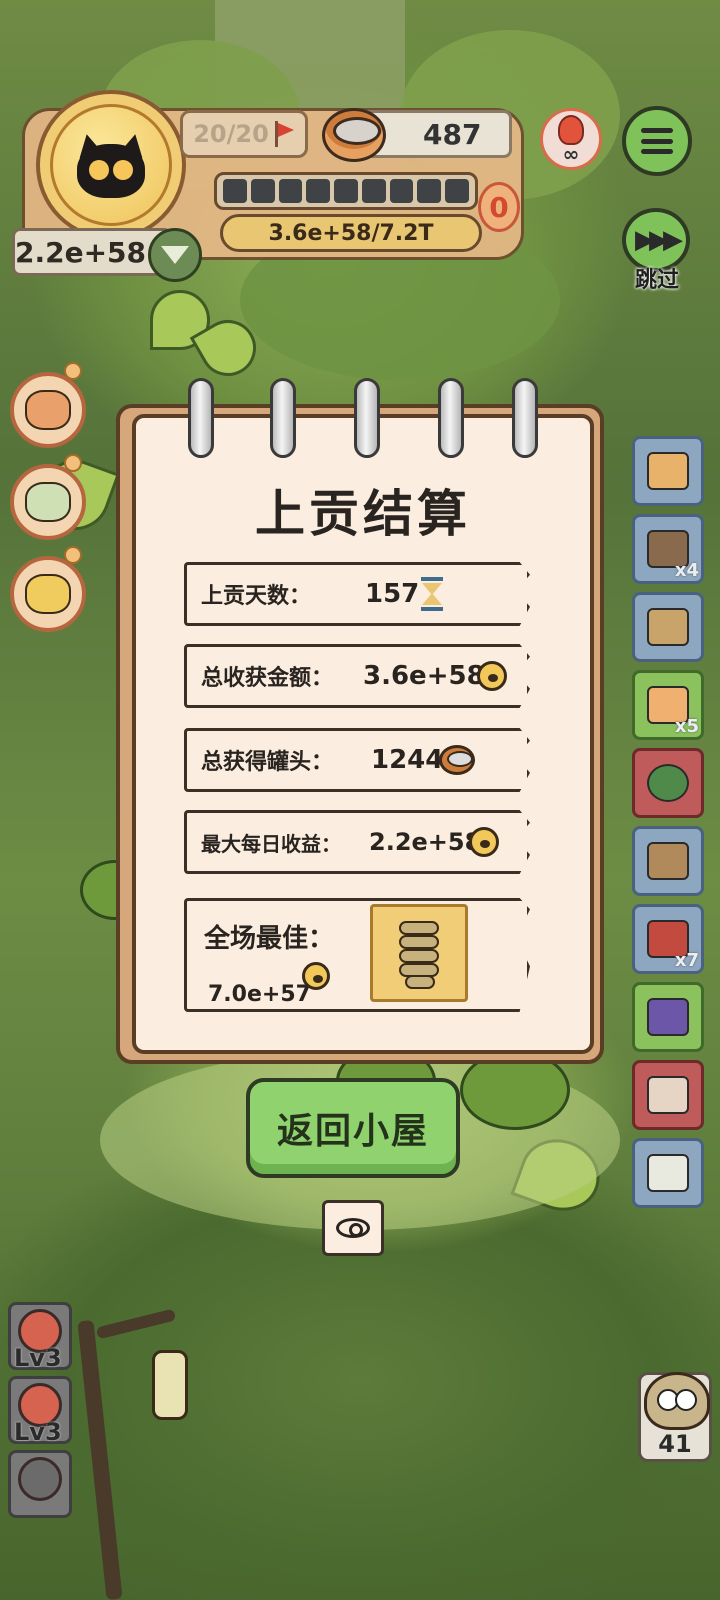  Describe the element at coordinates (363, 514) in the screenshot. I see `modal-title: 上贡结算` at that location.